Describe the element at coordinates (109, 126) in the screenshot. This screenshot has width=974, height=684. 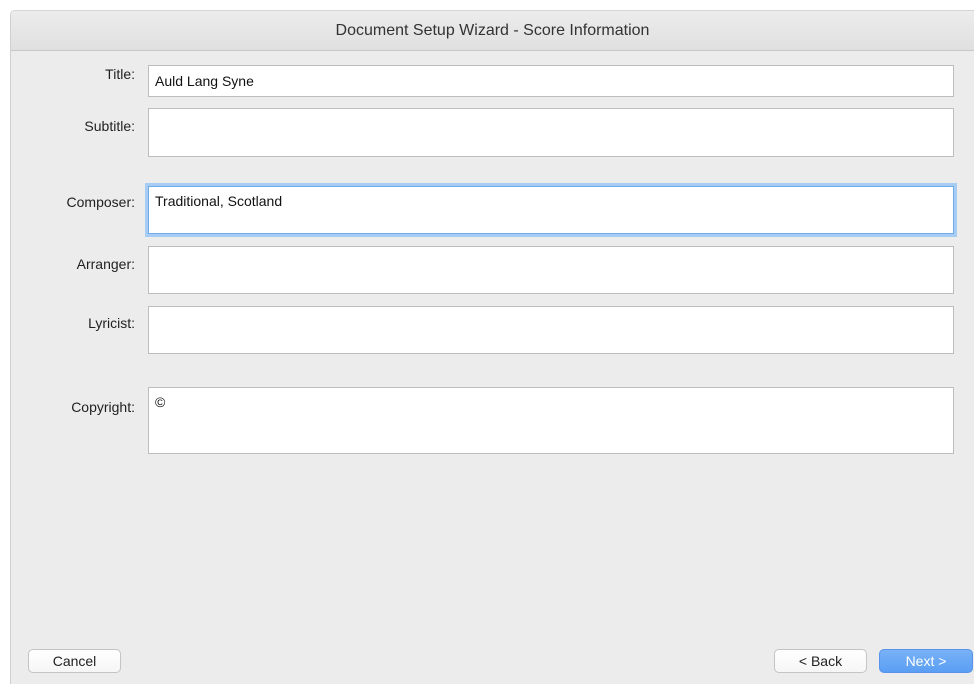
I see `subtitle-label: Subtitle:` at that location.